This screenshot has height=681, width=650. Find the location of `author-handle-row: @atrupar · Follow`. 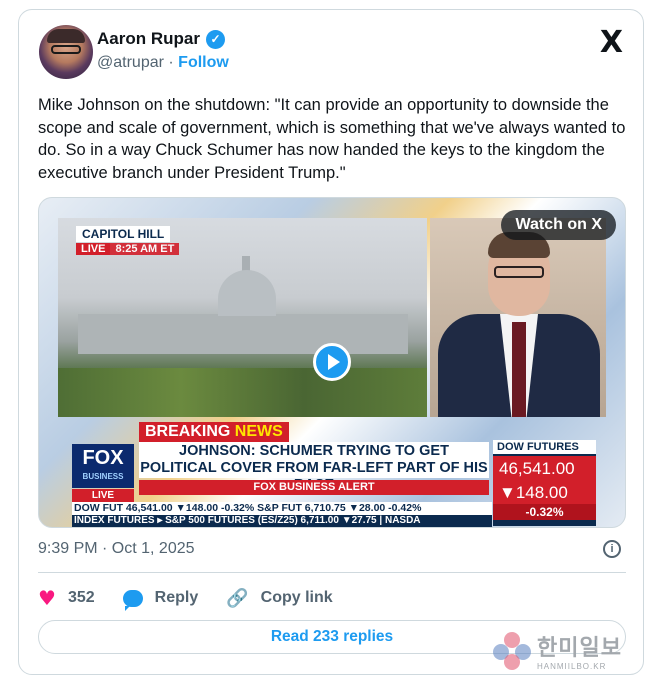

author-handle-row: @atrupar · Follow is located at coordinates (163, 63).